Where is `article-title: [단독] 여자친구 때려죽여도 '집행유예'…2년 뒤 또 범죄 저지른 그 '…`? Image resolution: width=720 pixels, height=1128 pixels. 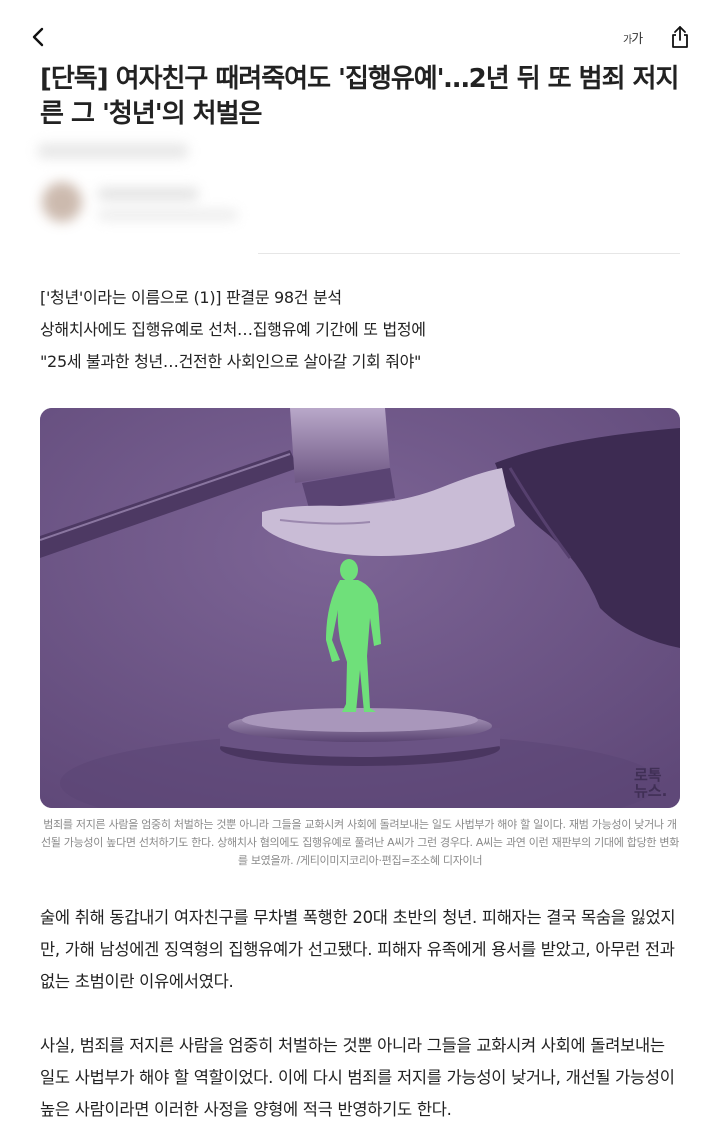 article-title: [단독] 여자친구 때려죽여도 '집행유예'…2년 뒤 또 범죄 저지른 그 '… is located at coordinates (359, 96).